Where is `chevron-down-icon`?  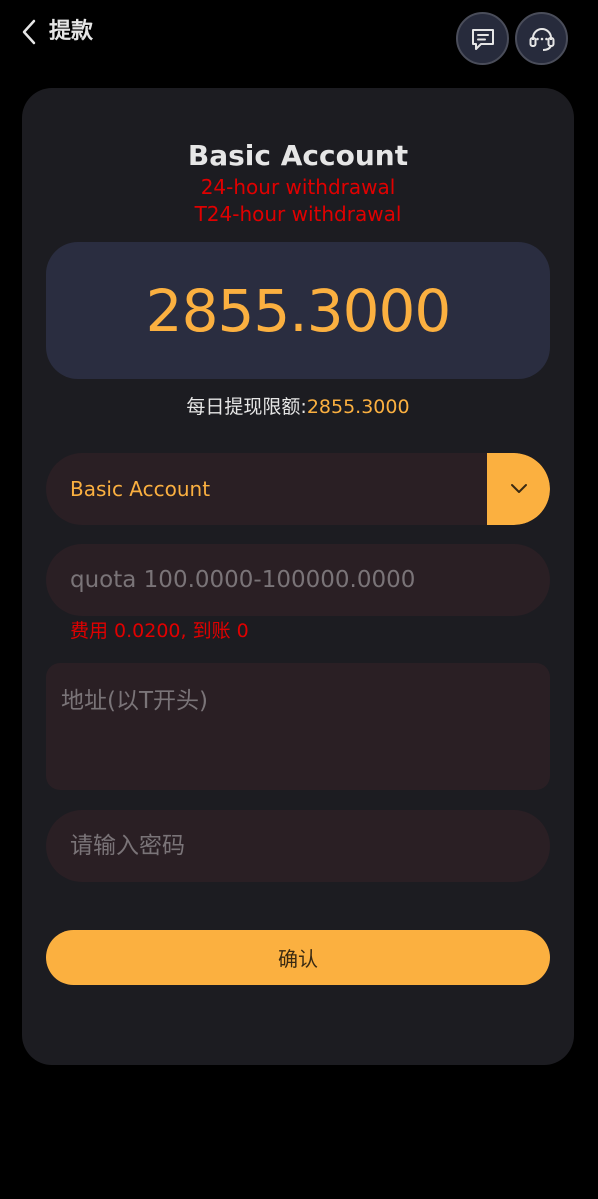
chevron-down-icon is located at coordinates (518, 488).